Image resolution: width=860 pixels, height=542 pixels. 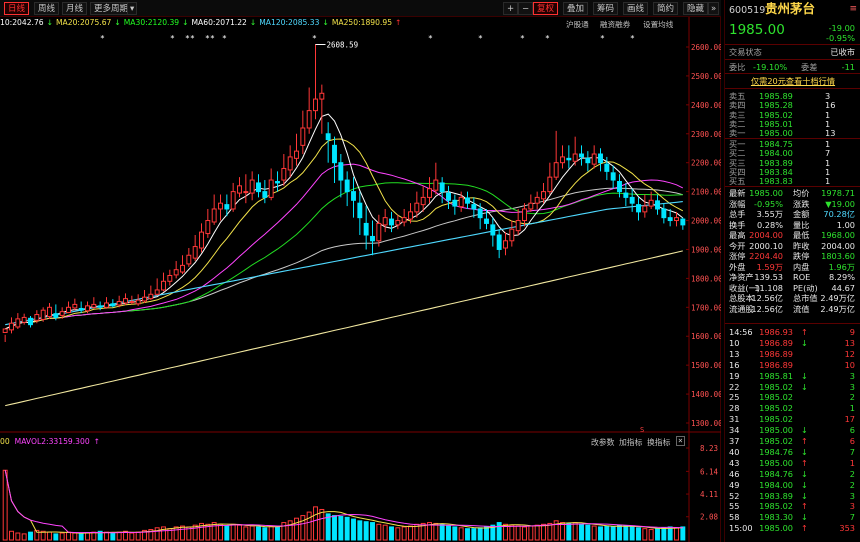 What do you see at coordinates (132, 8) in the screenshot?
I see `period-dropdown-icon: ▾` at bounding box center [132, 8].